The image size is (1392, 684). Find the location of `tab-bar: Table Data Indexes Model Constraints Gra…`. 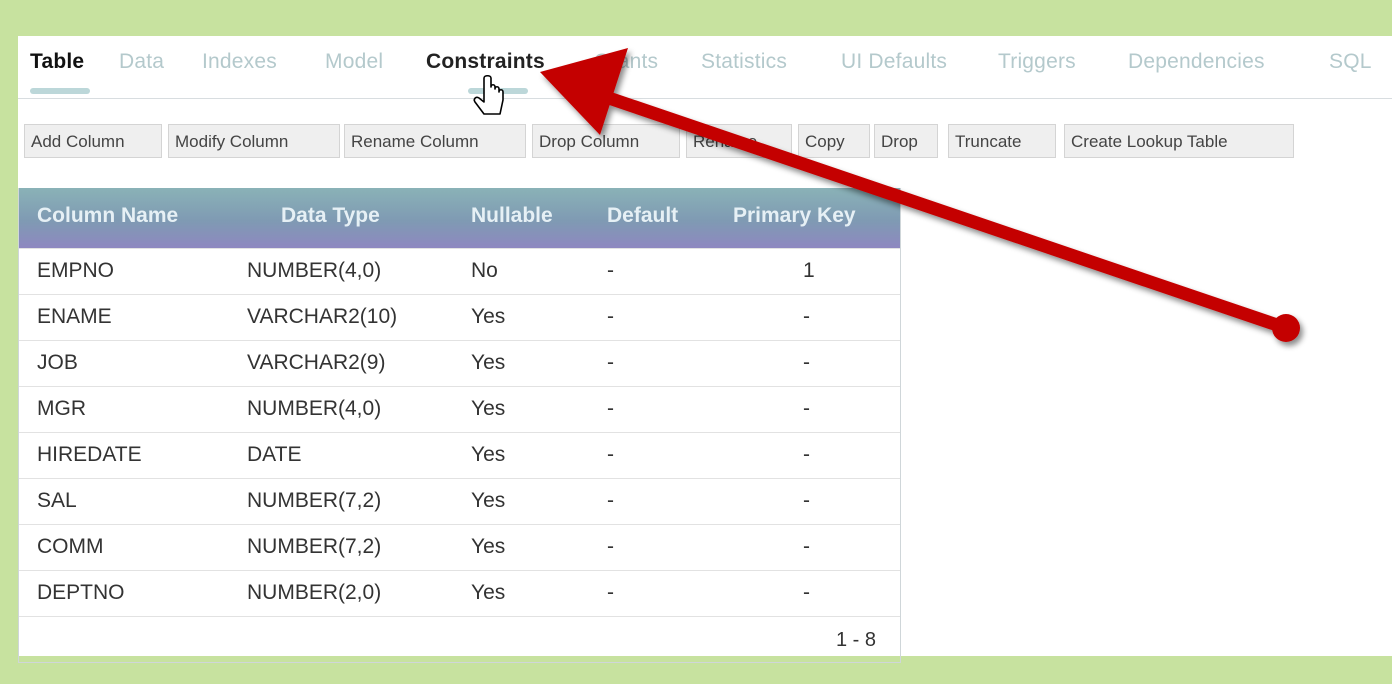

tab-bar: Table Data Indexes Model Constraints Gra… is located at coordinates (705, 67).